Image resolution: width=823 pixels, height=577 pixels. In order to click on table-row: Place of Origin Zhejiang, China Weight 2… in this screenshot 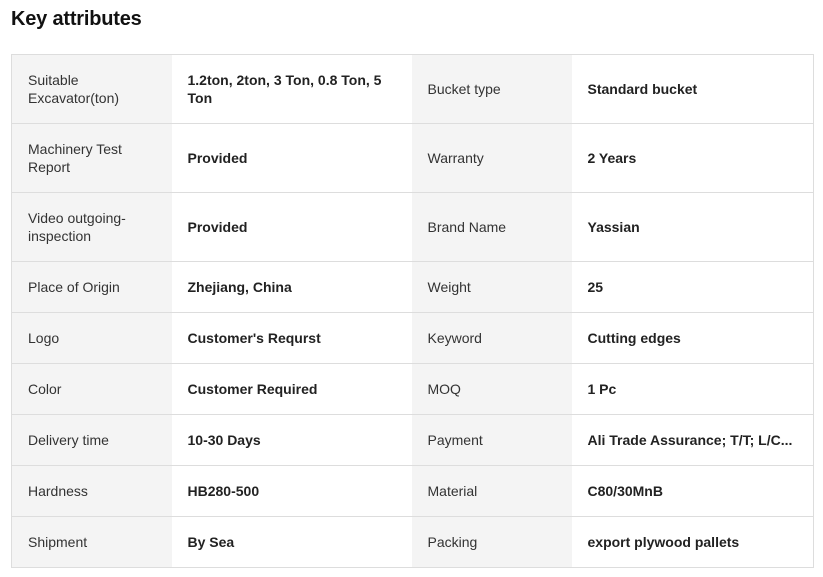, I will do `click(412, 287)`.